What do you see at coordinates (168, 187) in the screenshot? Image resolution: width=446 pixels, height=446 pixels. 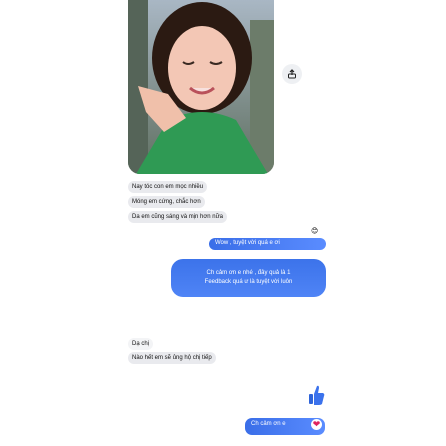 I see `incoming-message: Nay tóc con em mọc nhiều` at bounding box center [168, 187].